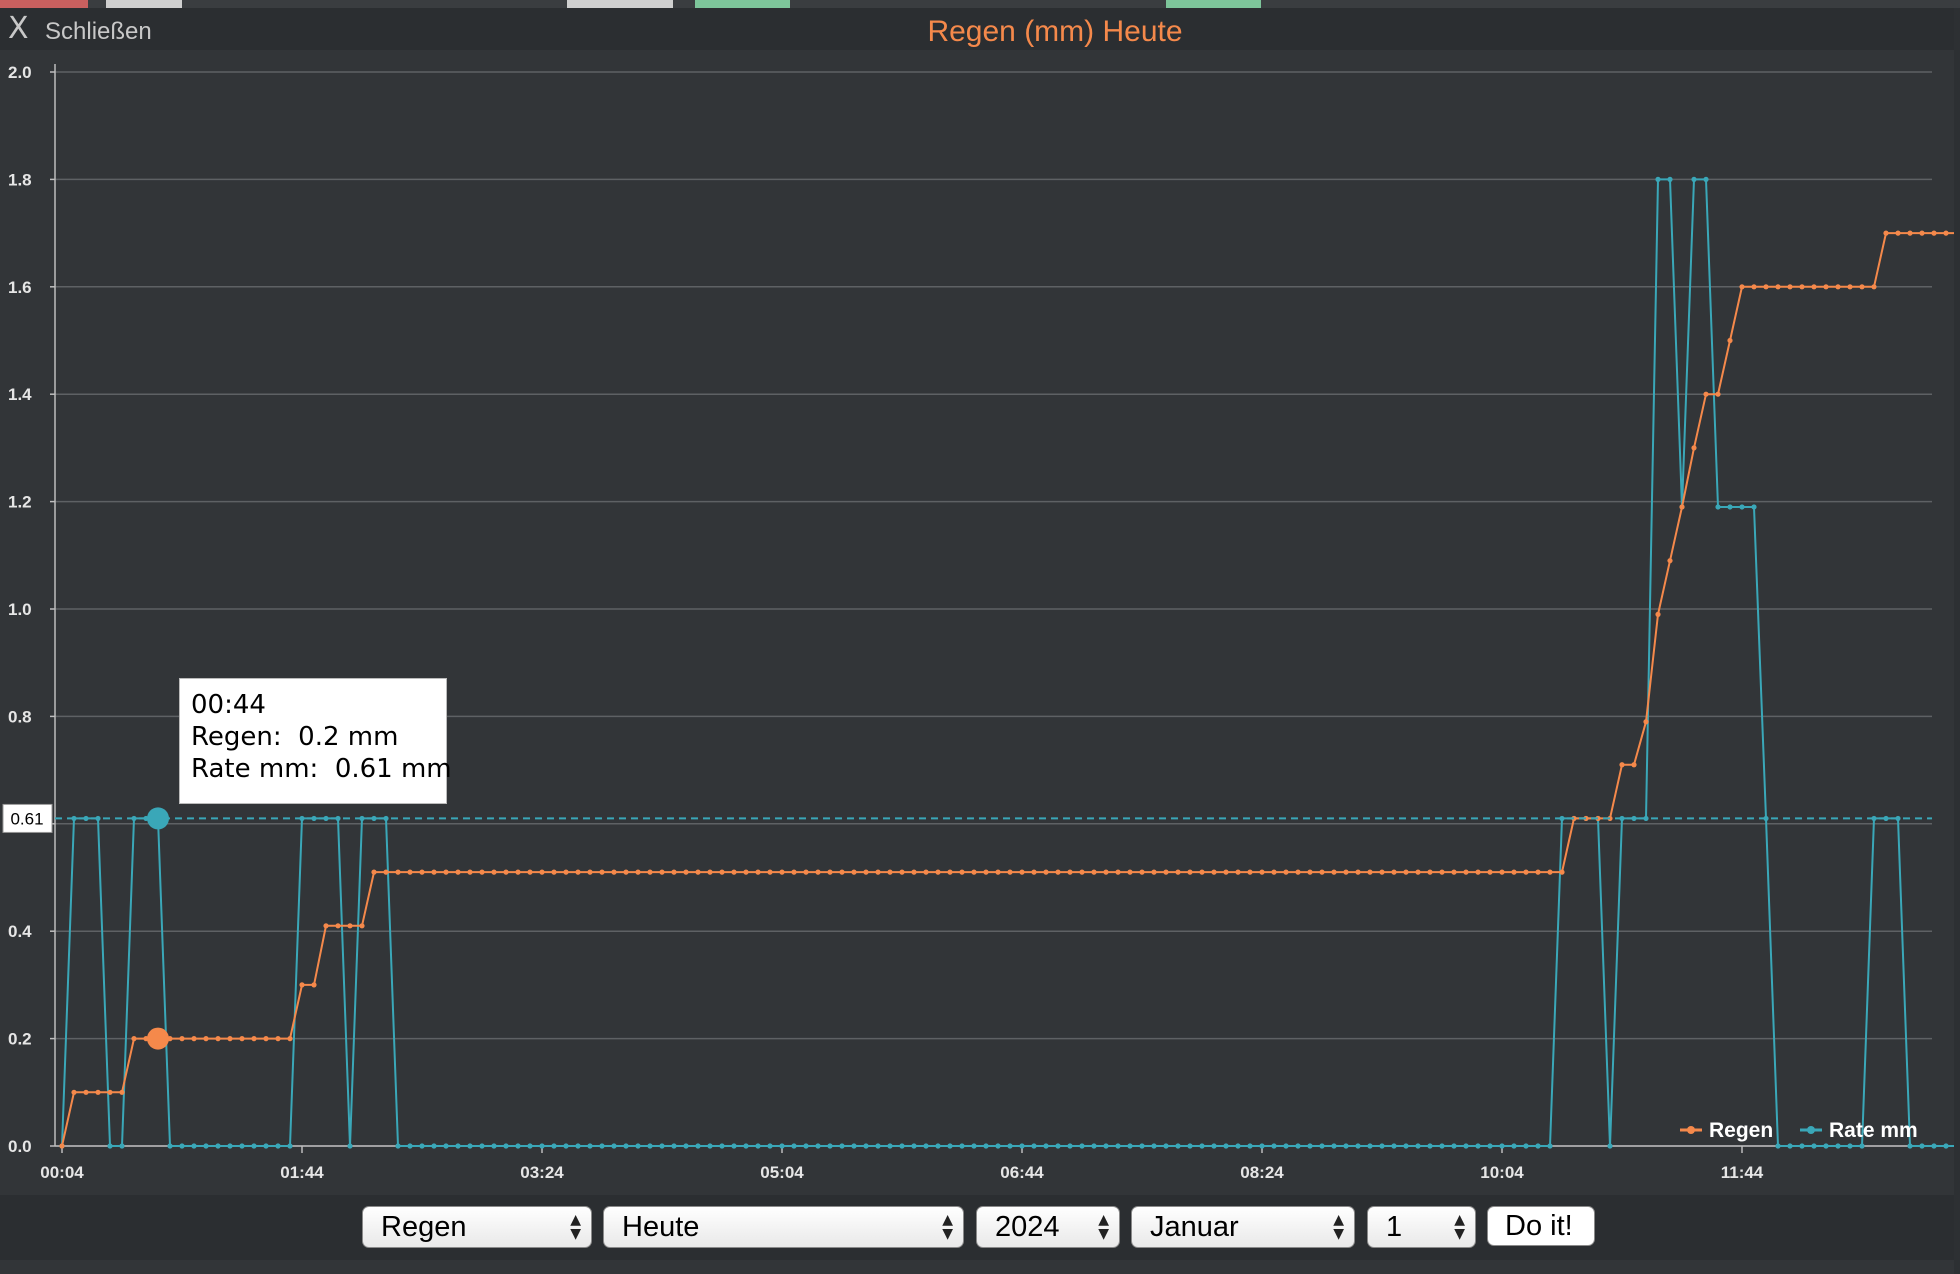 This screenshot has height=1274, width=1960. What do you see at coordinates (20, 72) in the screenshot?
I see `y-tick-label: 2.0` at bounding box center [20, 72].